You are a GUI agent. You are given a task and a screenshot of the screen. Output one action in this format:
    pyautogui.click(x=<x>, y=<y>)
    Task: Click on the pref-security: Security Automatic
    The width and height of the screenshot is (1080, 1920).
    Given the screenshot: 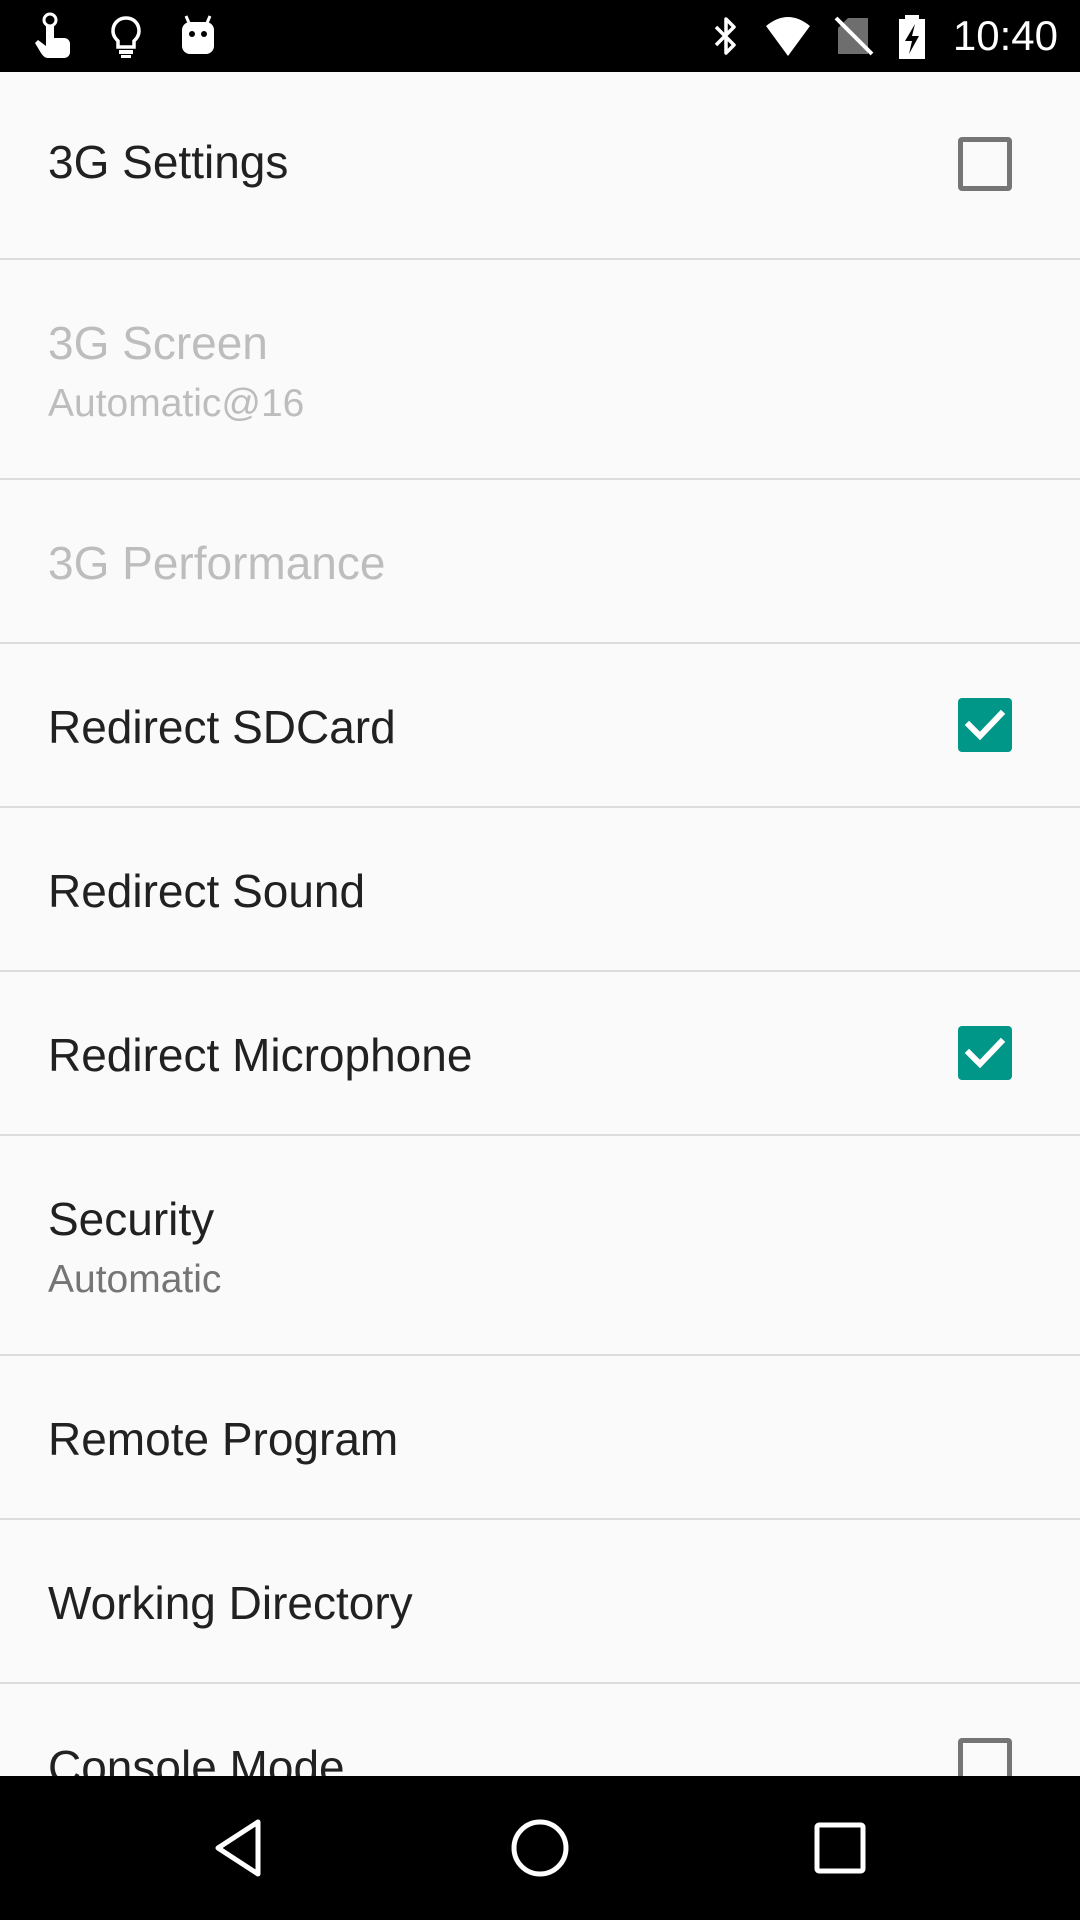 What is the action you would take?
    pyautogui.click(x=540, y=1246)
    